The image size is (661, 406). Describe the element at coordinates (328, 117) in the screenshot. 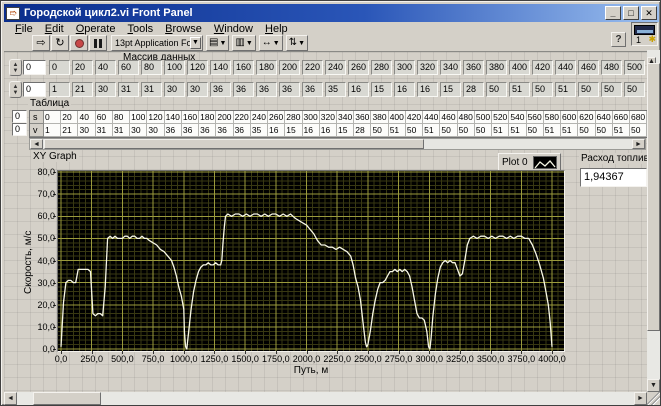

I see `table-cell-s: 320` at that location.